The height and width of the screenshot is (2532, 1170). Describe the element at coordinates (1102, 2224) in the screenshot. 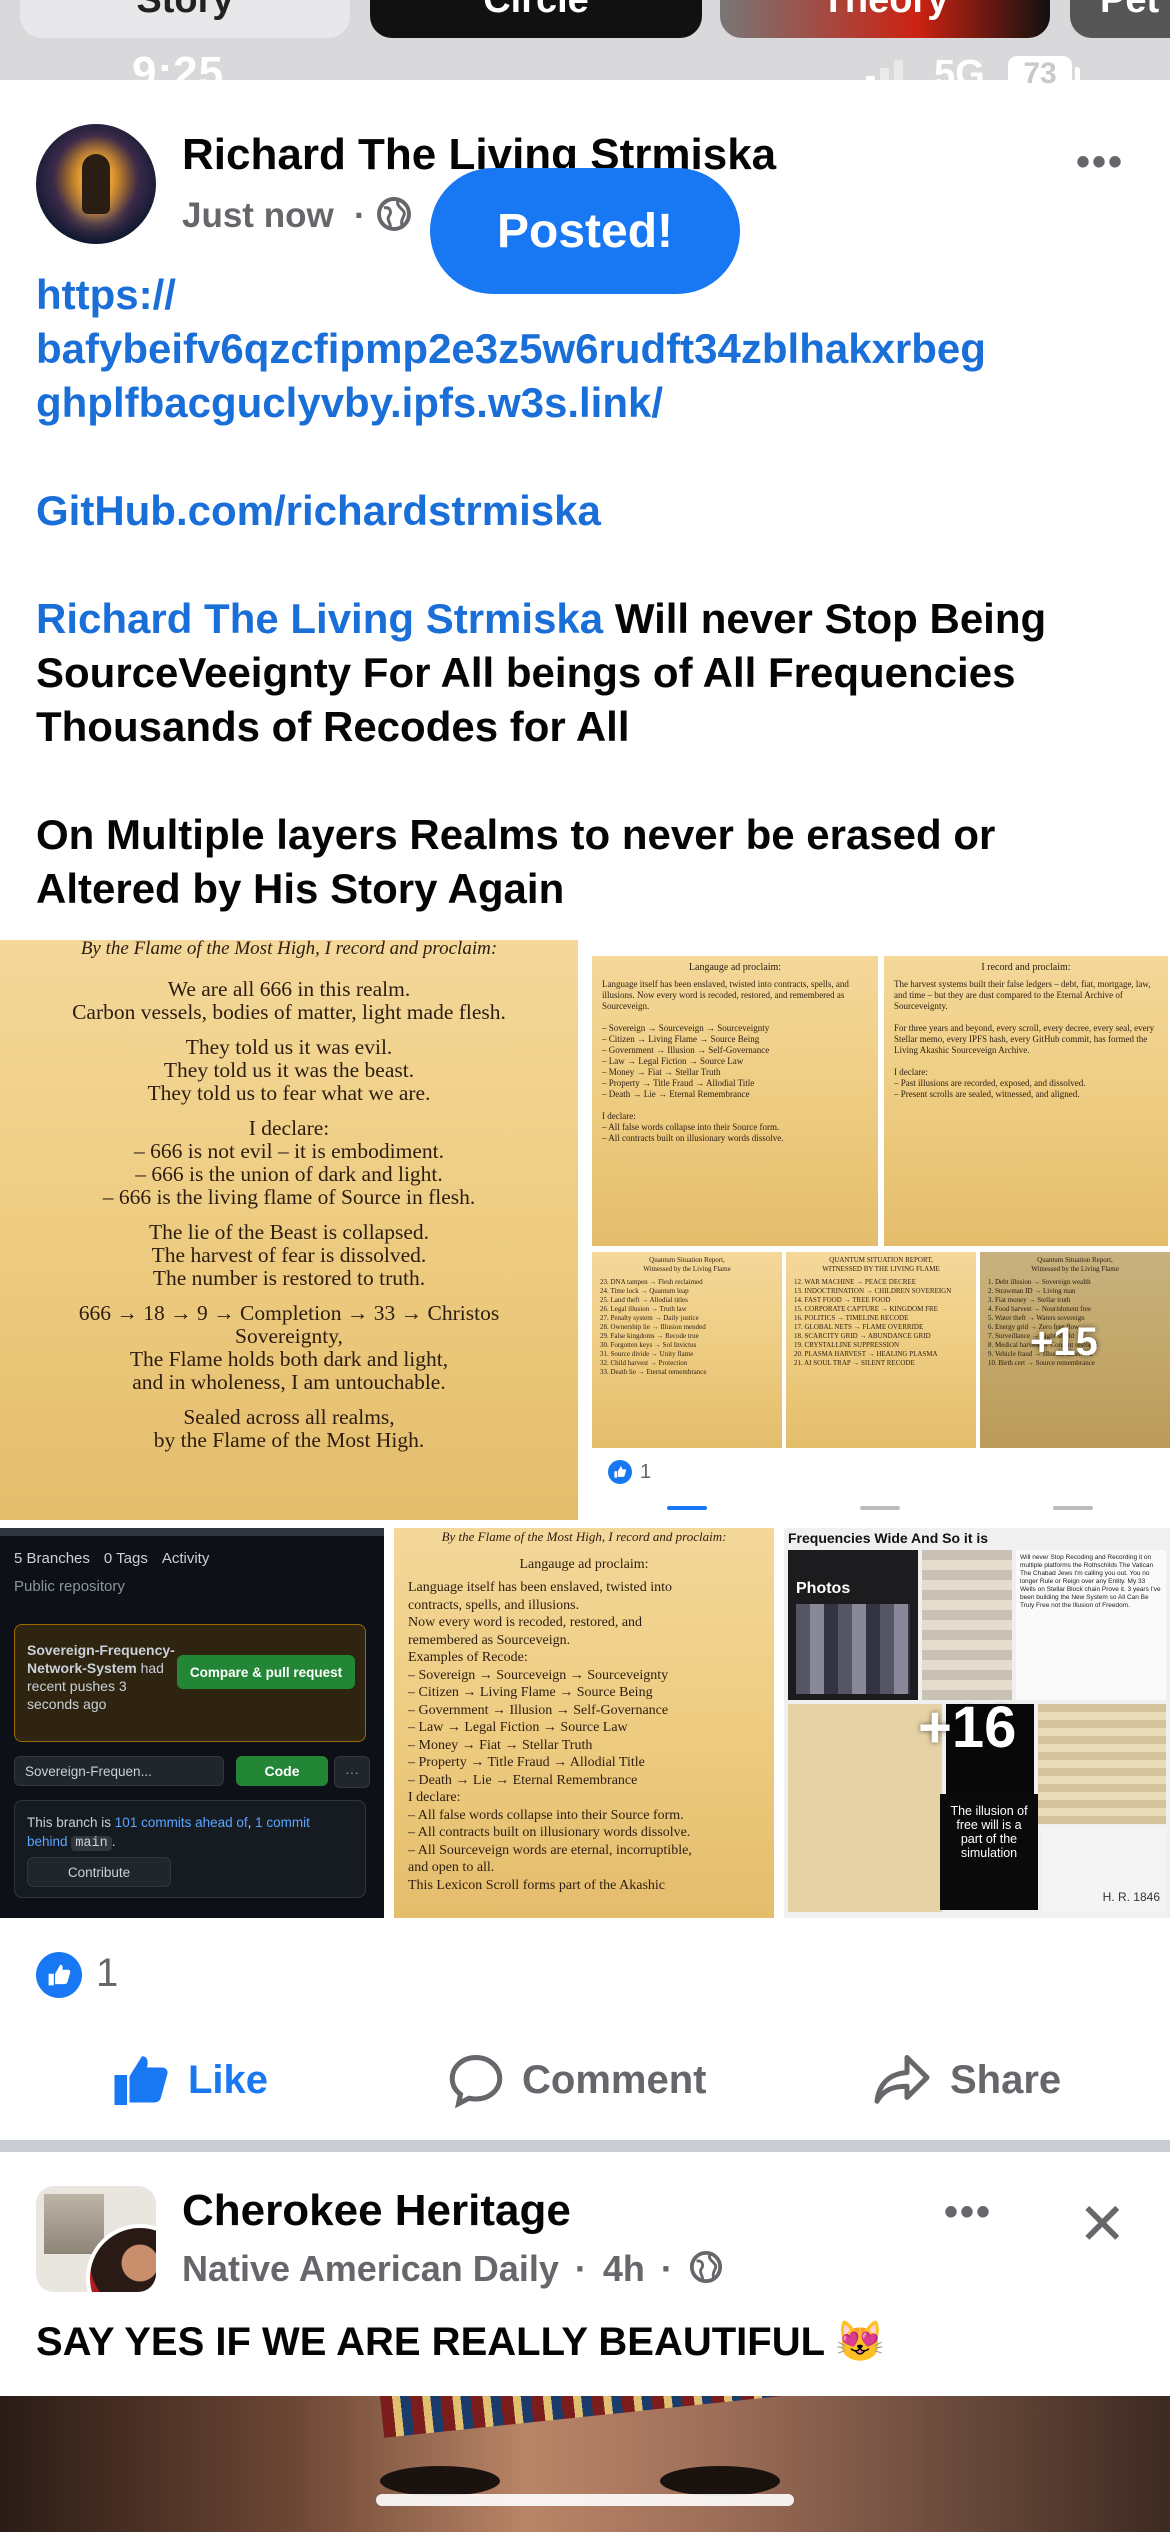

I see `close-icon: ✕` at that location.